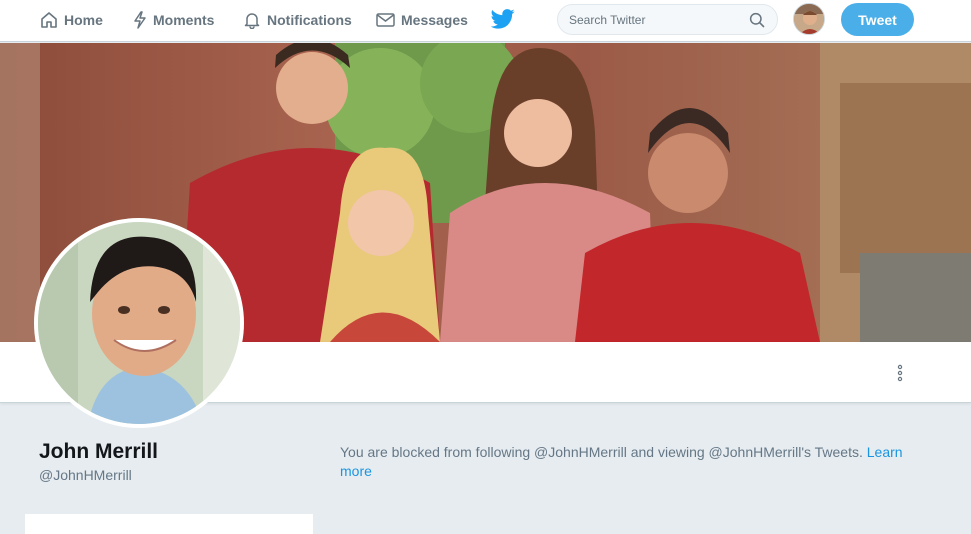 The height and width of the screenshot is (534, 971). I want to click on profile-sidebar-card, so click(169, 524).